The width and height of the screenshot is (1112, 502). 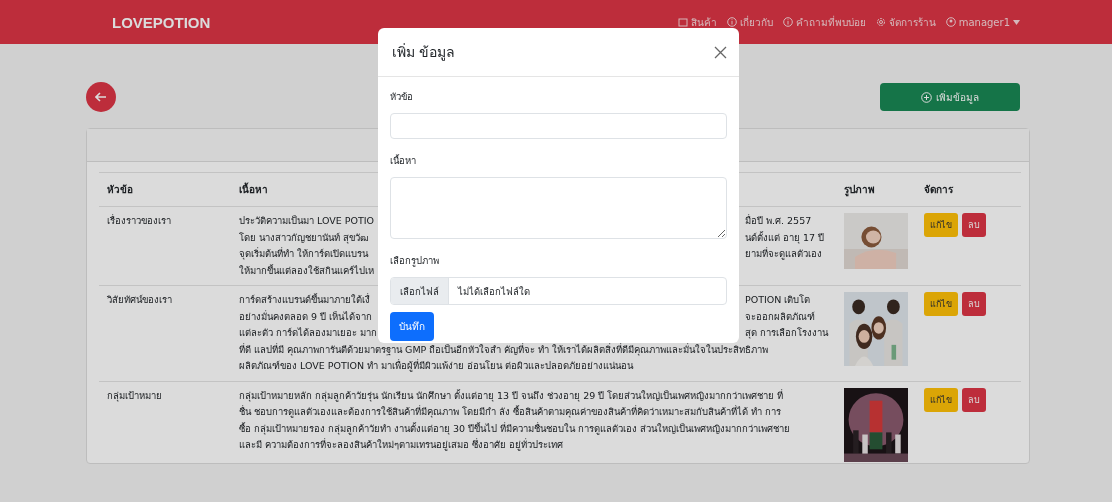 I want to click on content-text: จะออกผลิตภัณฑ์, so click(x=779, y=316).